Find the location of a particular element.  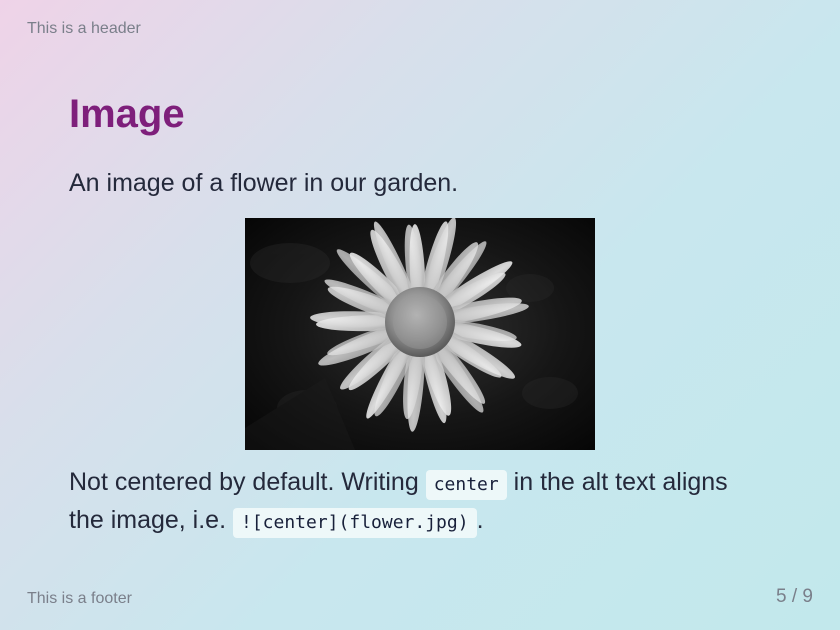

inline-code-center: center is located at coordinates (466, 485).